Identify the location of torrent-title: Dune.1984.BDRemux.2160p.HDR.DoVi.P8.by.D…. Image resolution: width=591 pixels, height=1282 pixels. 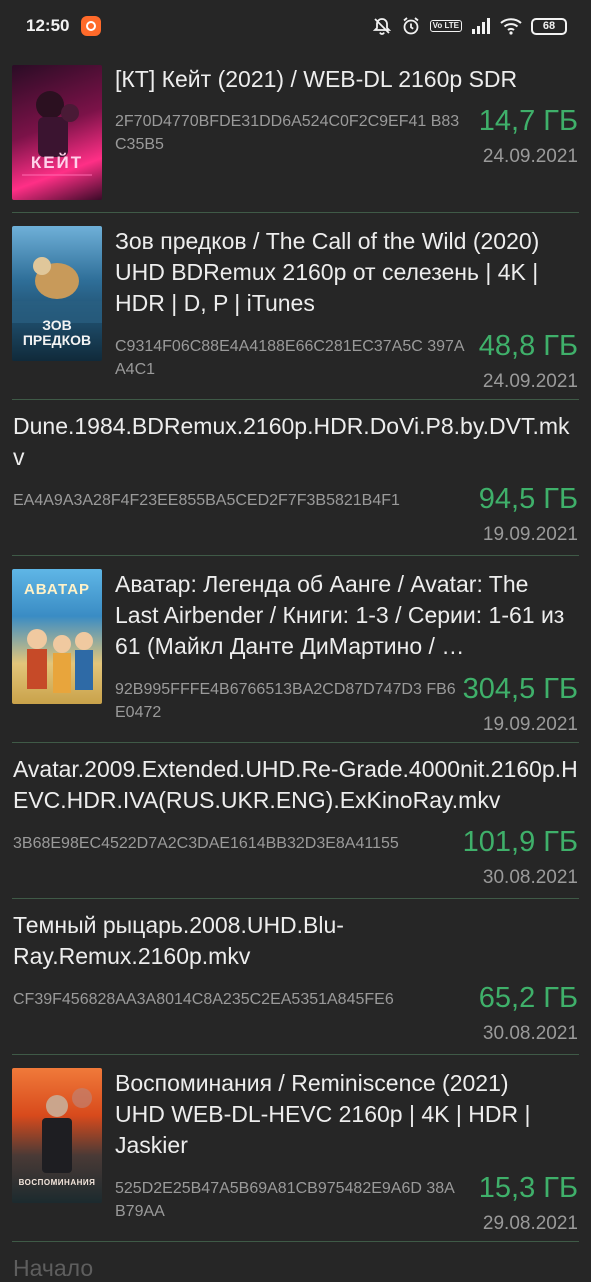
(291, 441).